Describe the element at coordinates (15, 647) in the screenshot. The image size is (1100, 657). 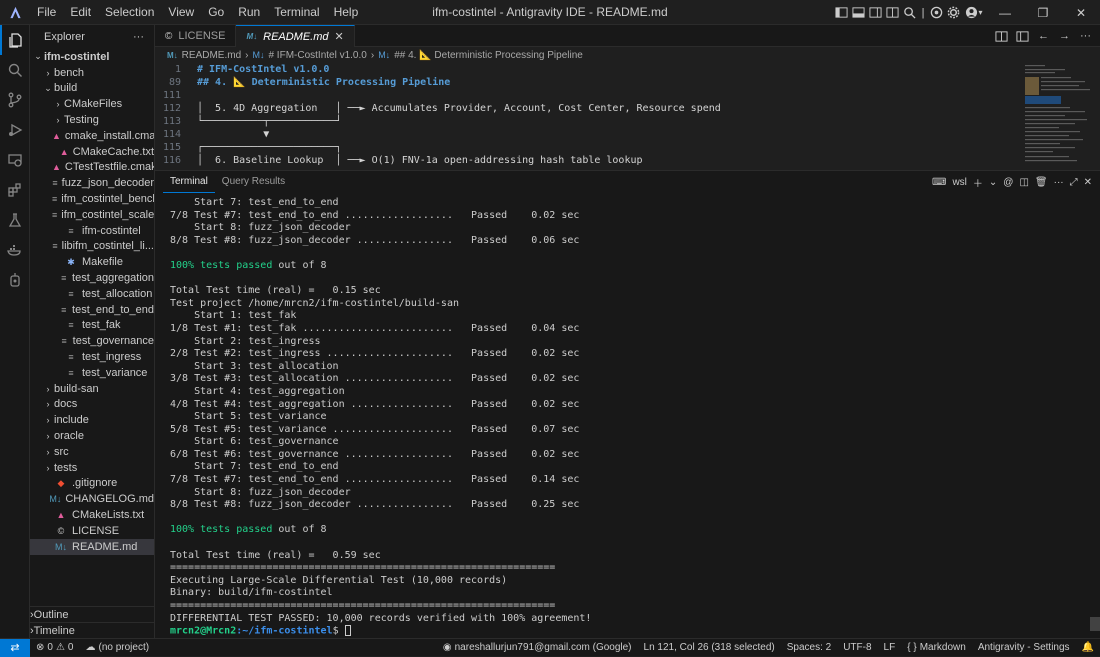
I see `remote-icon: ⇄` at that location.